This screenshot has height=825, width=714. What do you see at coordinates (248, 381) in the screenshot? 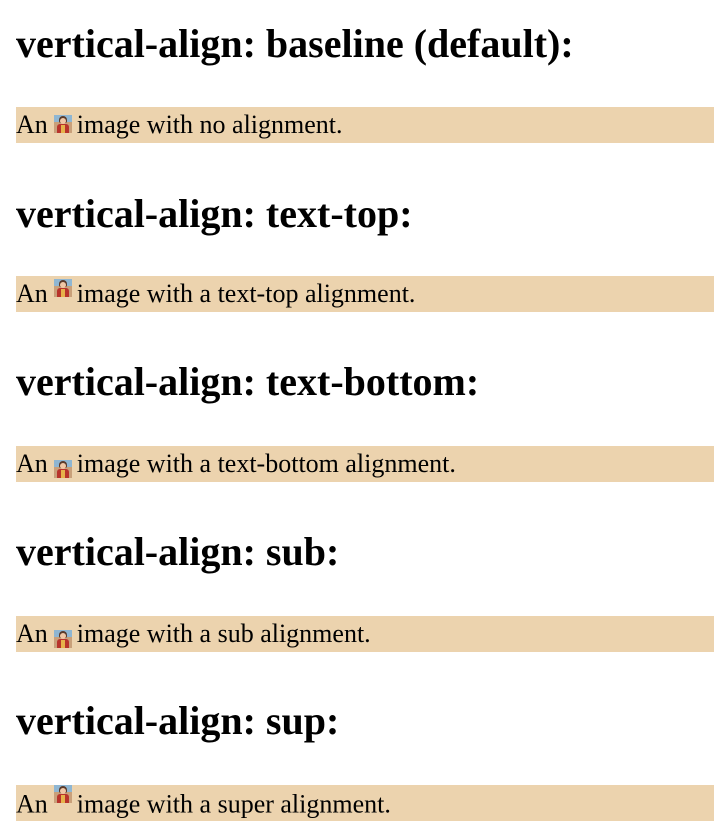
I see `heading-text-bottom: vertical-align: text-bottom:` at bounding box center [248, 381].